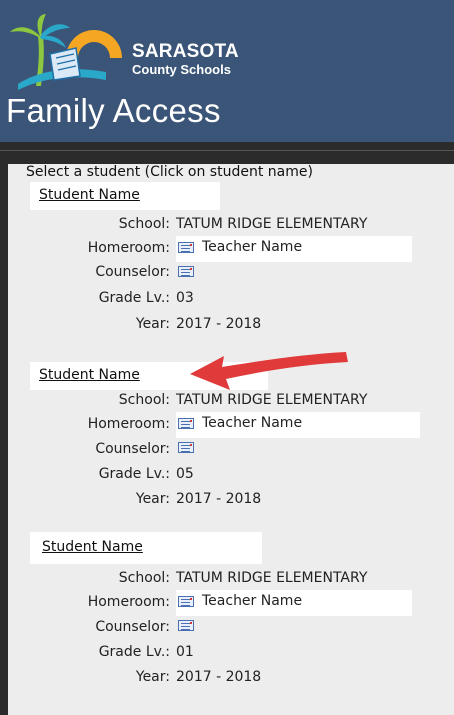 This screenshot has height=715, width=454. I want to click on grade-value: 03, so click(185, 298).